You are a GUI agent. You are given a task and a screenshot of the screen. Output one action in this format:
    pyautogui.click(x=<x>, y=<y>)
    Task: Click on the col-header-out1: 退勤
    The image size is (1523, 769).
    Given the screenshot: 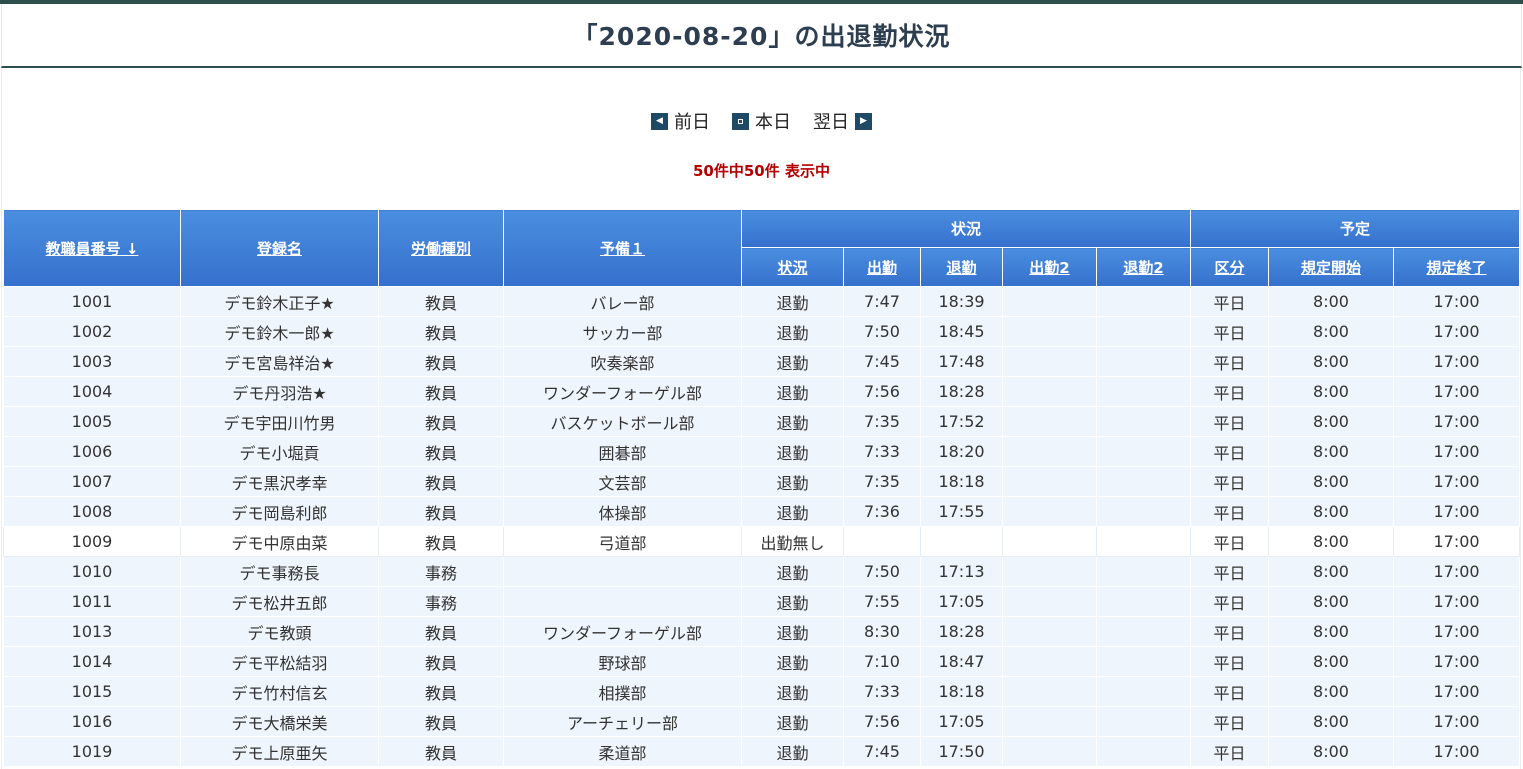 What is the action you would take?
    pyautogui.click(x=961, y=267)
    